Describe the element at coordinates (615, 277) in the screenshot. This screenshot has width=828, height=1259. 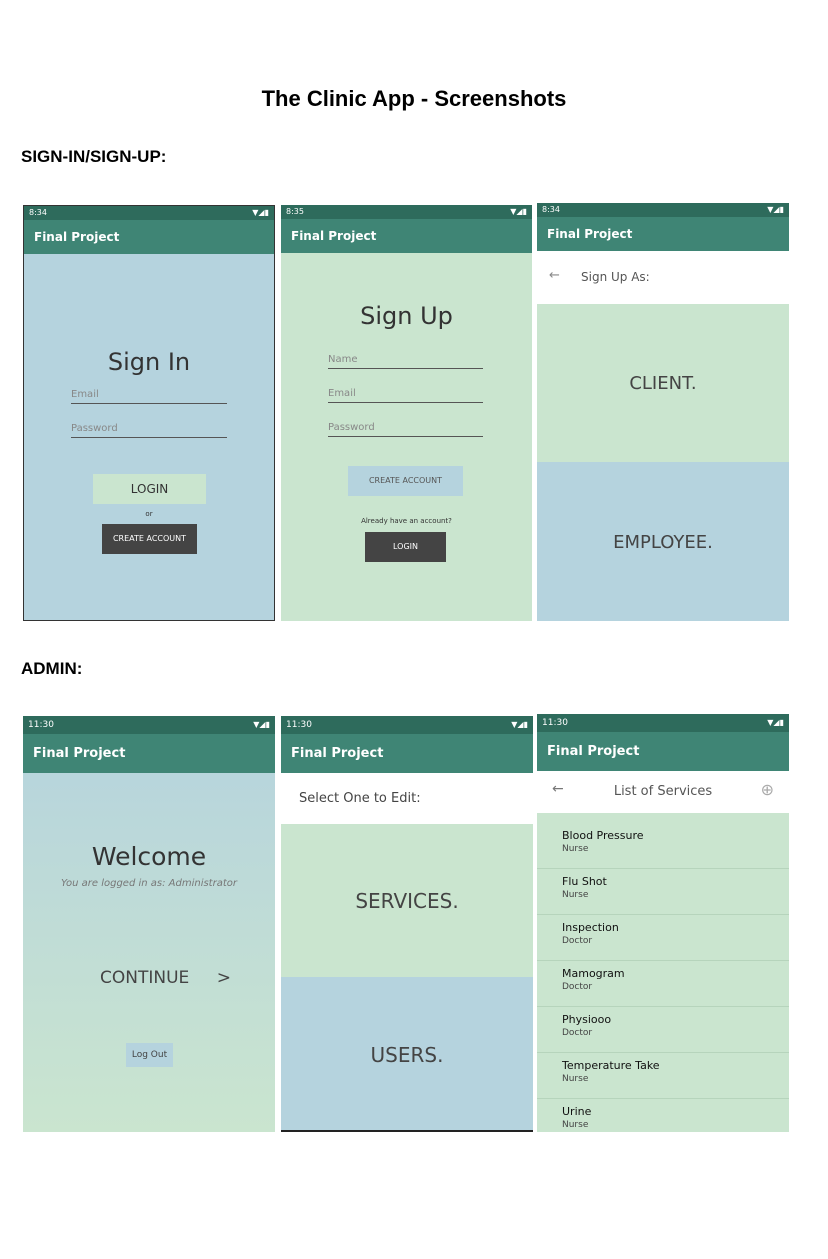
I see `sign-up-as-header: Sign Up As:` at that location.